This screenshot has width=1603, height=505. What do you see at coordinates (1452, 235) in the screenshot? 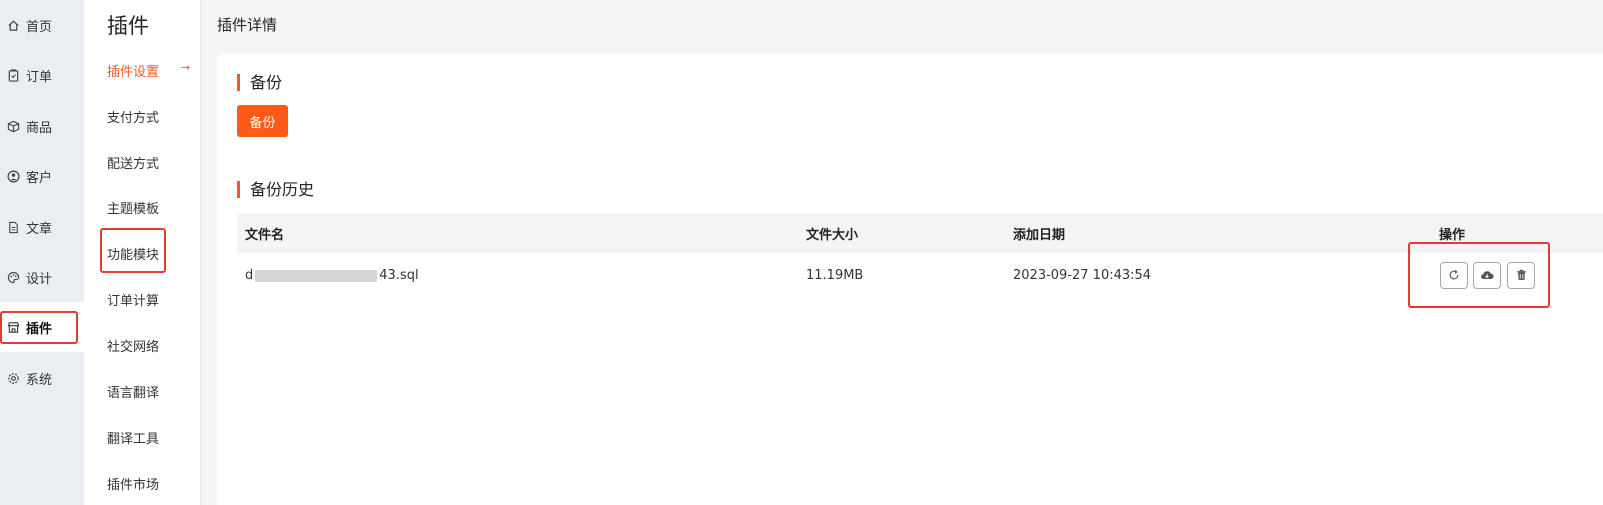
I see `column-header-actions: 操作` at bounding box center [1452, 235].